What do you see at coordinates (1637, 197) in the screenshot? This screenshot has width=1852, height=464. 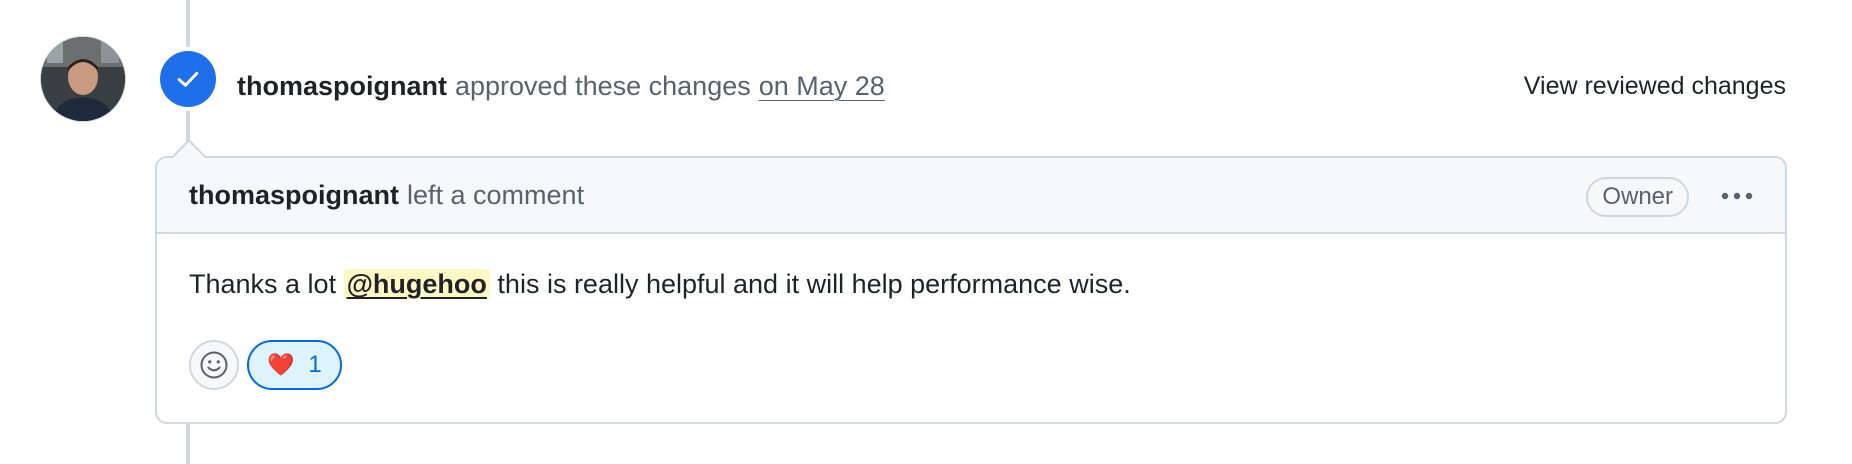 I see `owner-role-badge: Owner` at bounding box center [1637, 197].